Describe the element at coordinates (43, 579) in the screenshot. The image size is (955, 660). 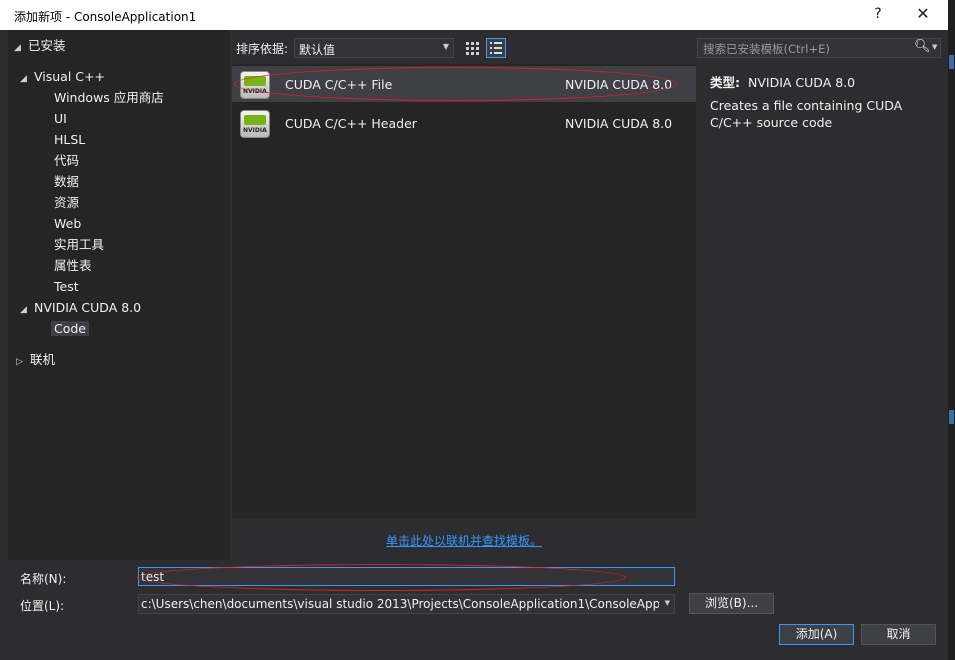
I see `name-label: 名称(N):` at that location.